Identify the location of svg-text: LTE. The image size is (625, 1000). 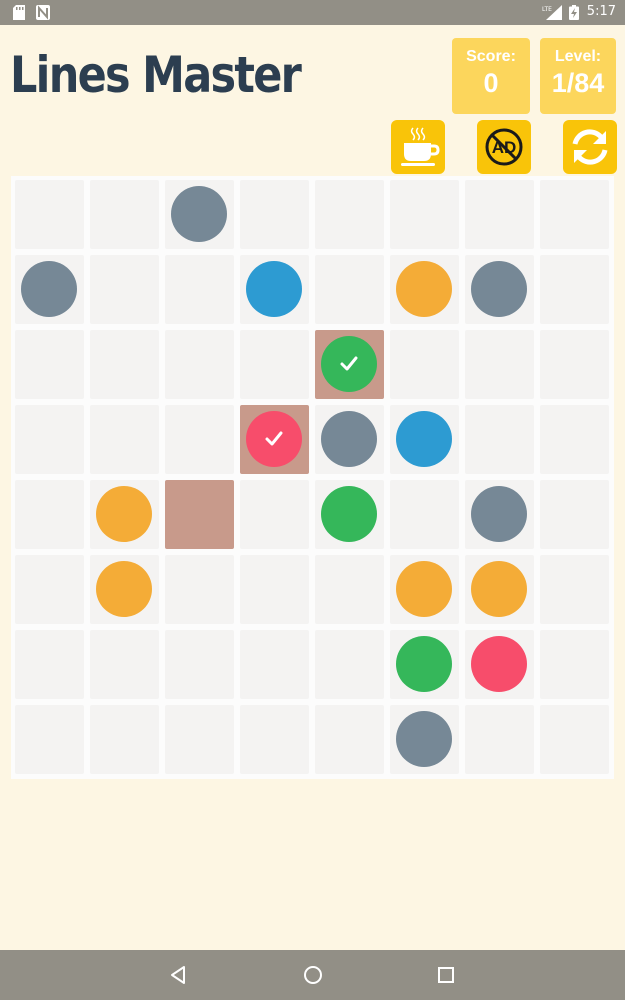
(547, 9).